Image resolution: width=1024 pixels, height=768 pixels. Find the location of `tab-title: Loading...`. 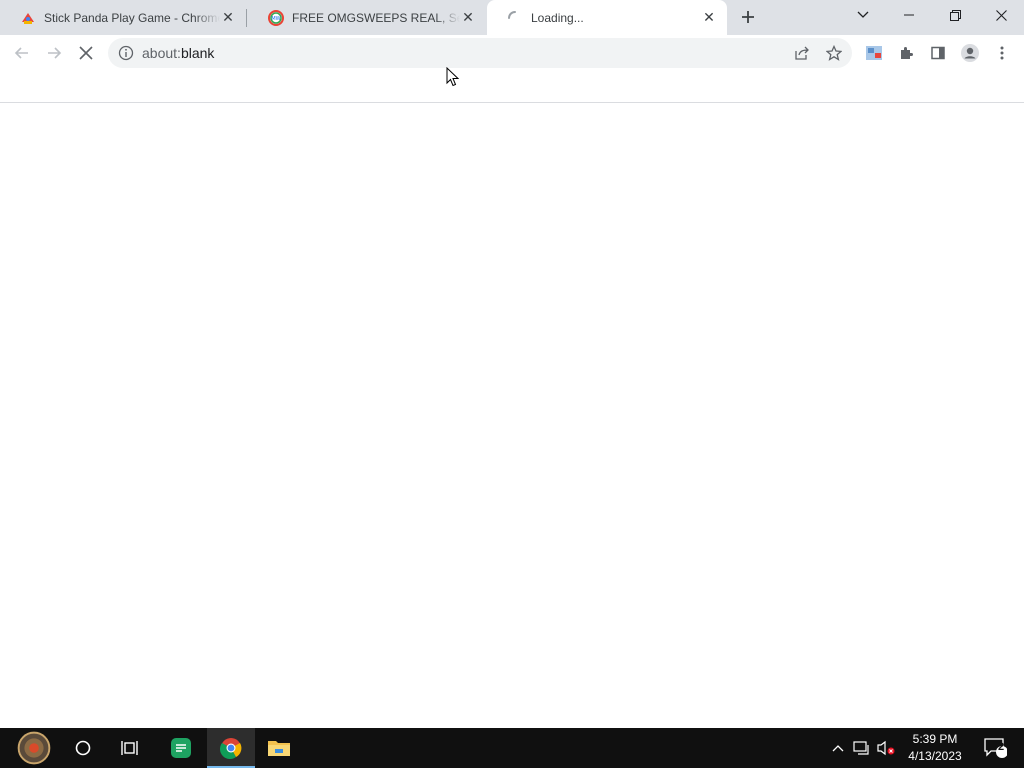

tab-title: Loading... is located at coordinates (557, 17).